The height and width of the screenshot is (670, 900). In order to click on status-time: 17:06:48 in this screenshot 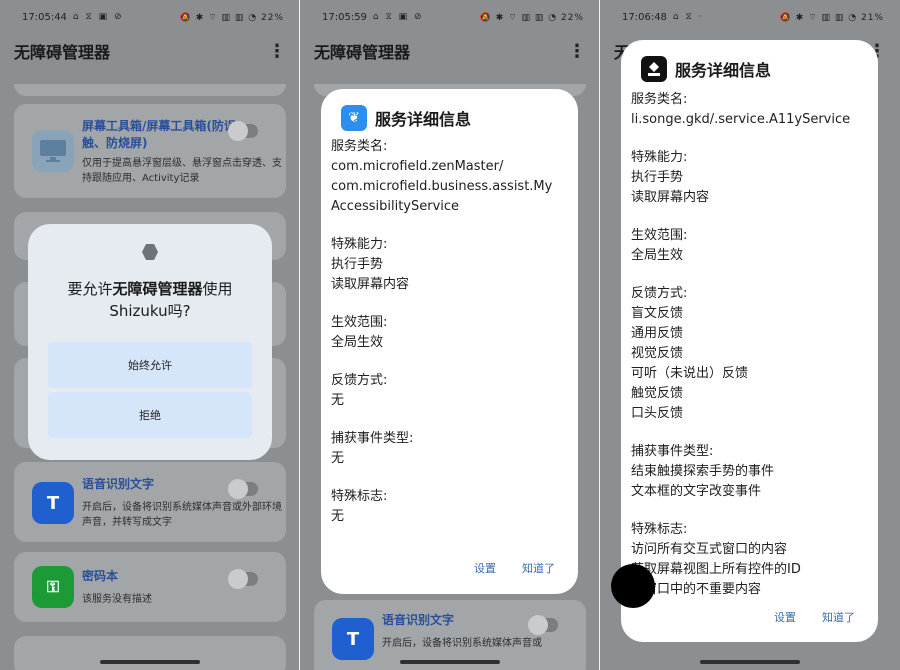, I will do `click(644, 17)`.